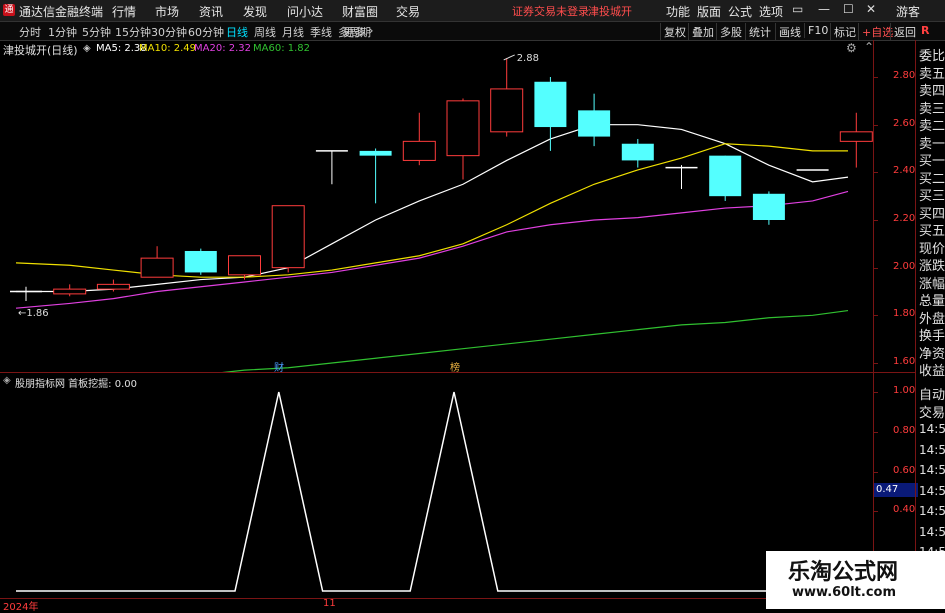 This screenshot has width=945, height=613. Describe the element at coordinates (904, 123) in the screenshot. I see `y-tick-label: 2.60` at that location.